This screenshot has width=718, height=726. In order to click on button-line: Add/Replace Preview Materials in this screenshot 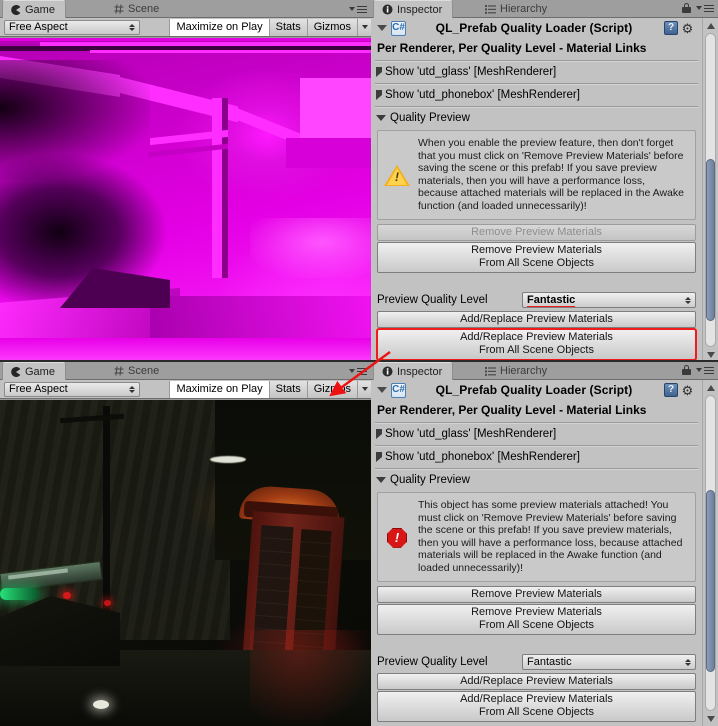, I will do `click(536, 337)`.